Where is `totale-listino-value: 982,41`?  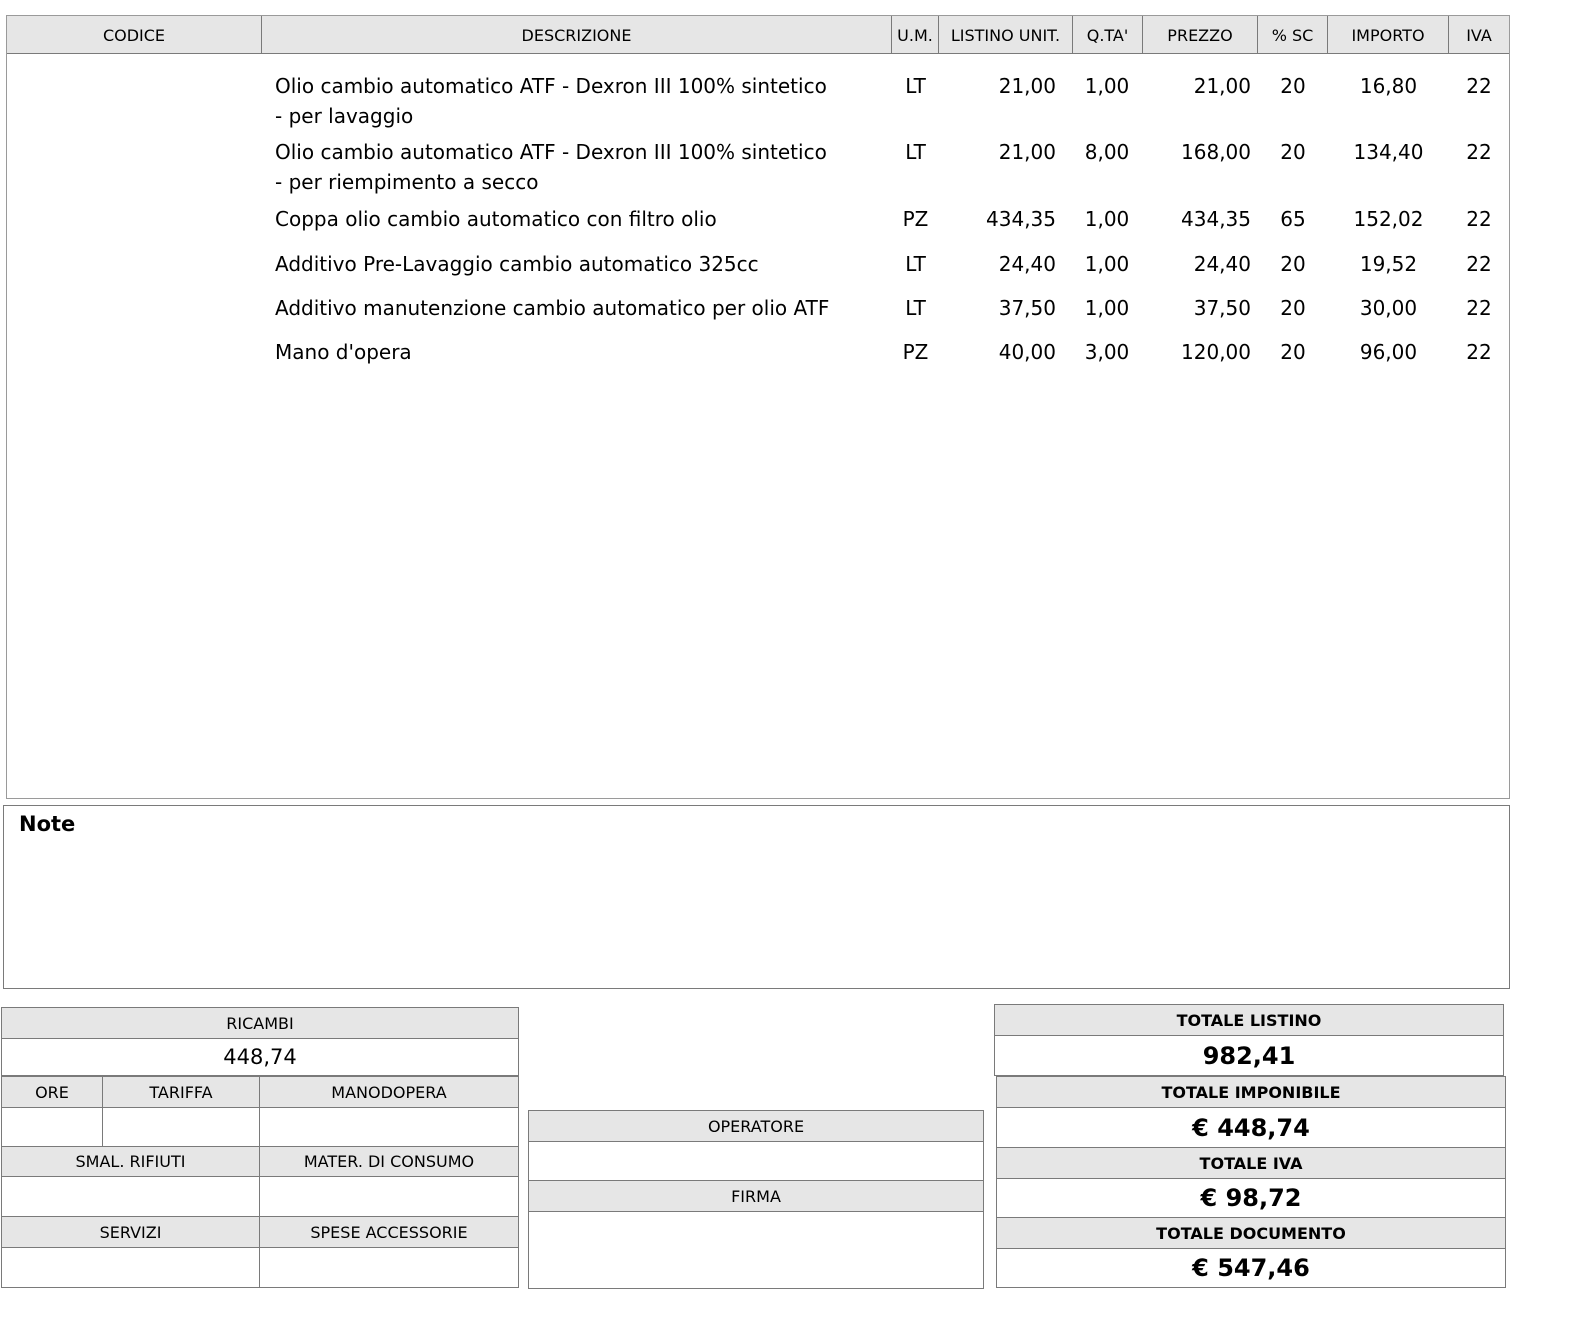
totale-listino-value: 982,41 is located at coordinates (1249, 1055).